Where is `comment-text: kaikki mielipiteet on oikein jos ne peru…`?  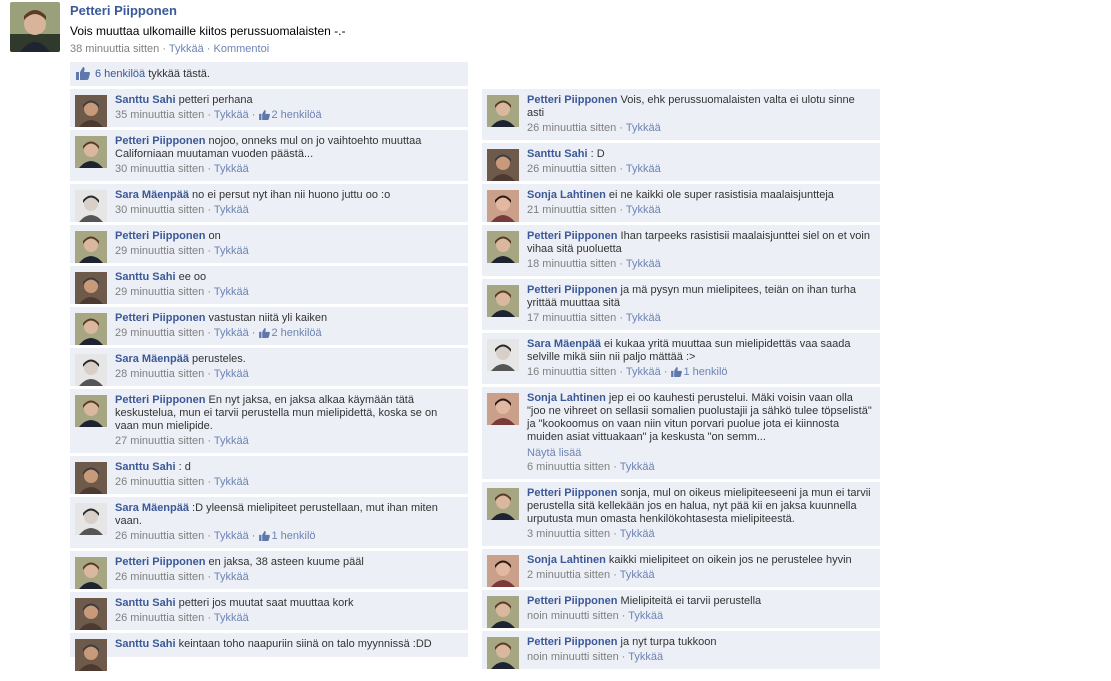
comment-text: kaikki mielipiteet on oikein jos ne peru… is located at coordinates (730, 560).